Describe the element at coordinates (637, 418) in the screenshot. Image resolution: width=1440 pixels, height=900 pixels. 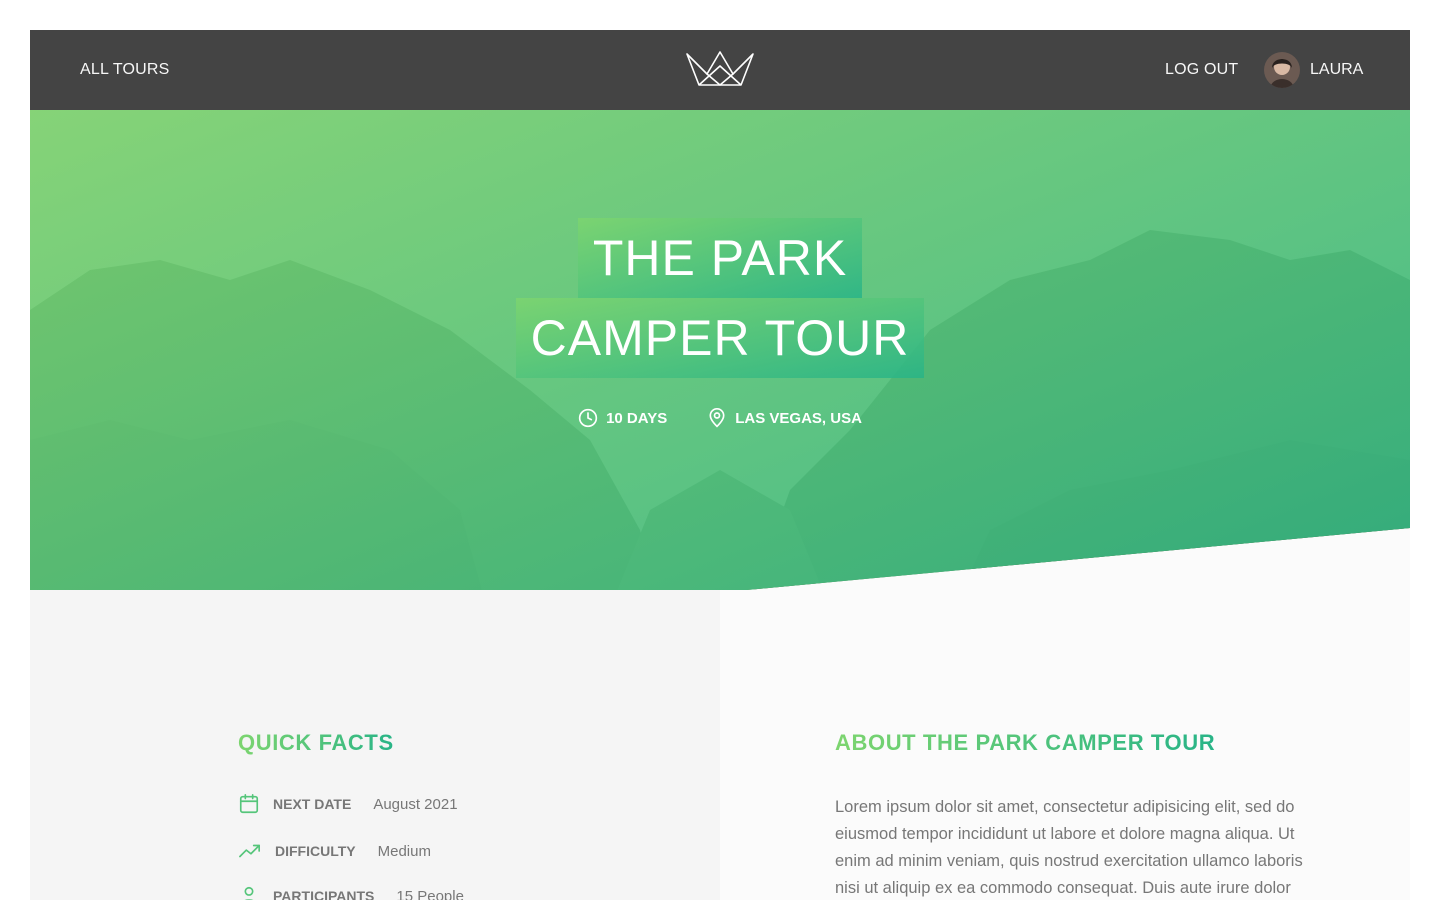
I see `tour-duration-text: 10 DAYS` at that location.